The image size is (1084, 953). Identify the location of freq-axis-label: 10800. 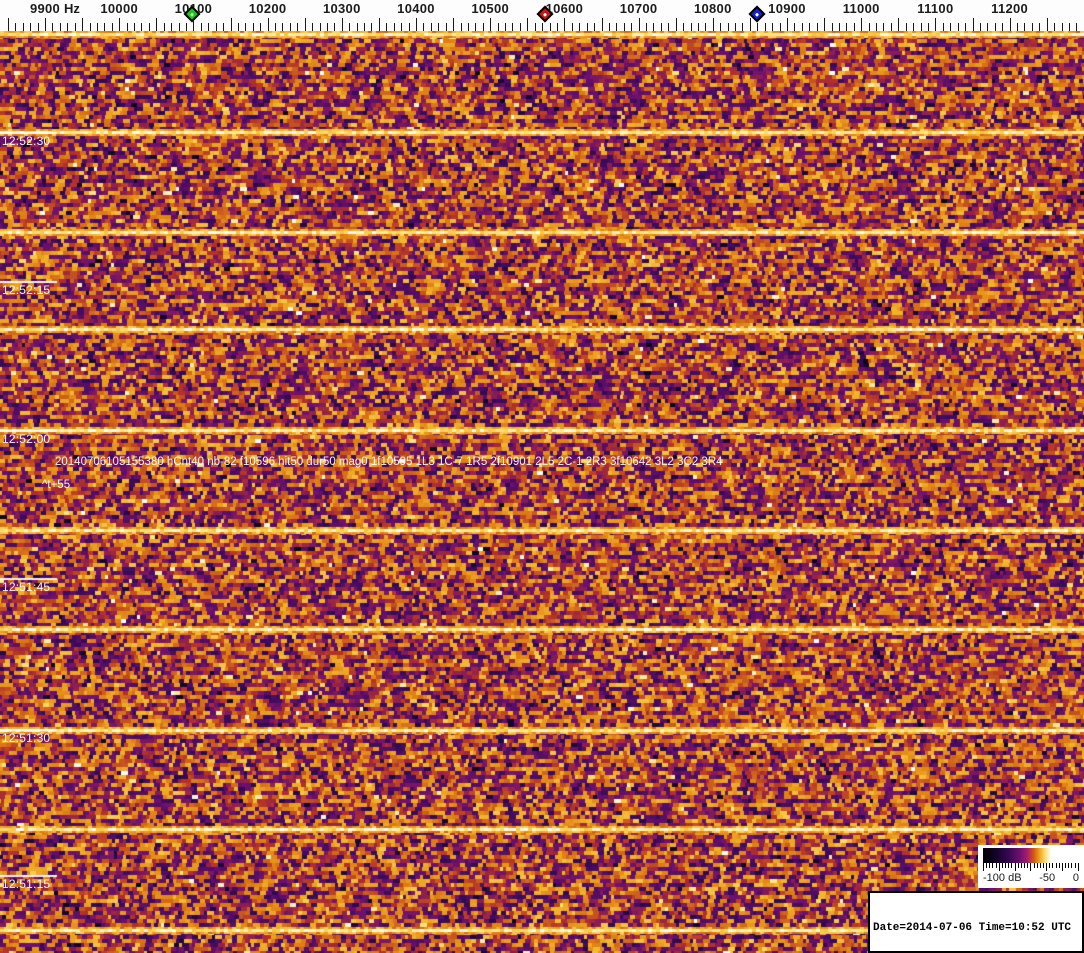
(712, 8).